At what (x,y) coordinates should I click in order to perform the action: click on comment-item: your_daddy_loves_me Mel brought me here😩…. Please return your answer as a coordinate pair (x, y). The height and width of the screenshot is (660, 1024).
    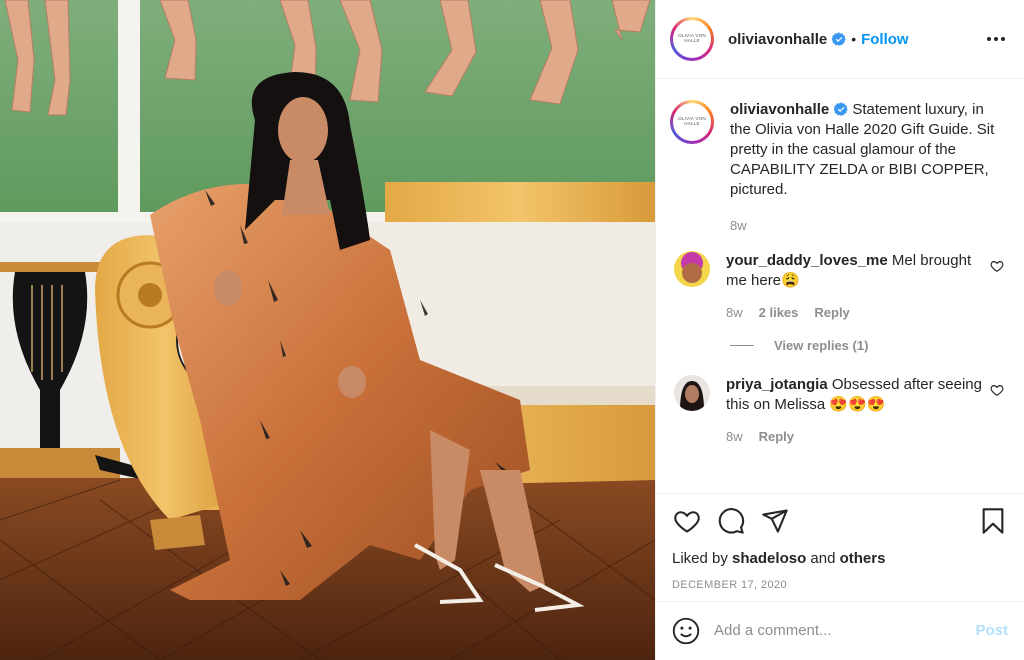
    Looking at the image, I should click on (839, 285).